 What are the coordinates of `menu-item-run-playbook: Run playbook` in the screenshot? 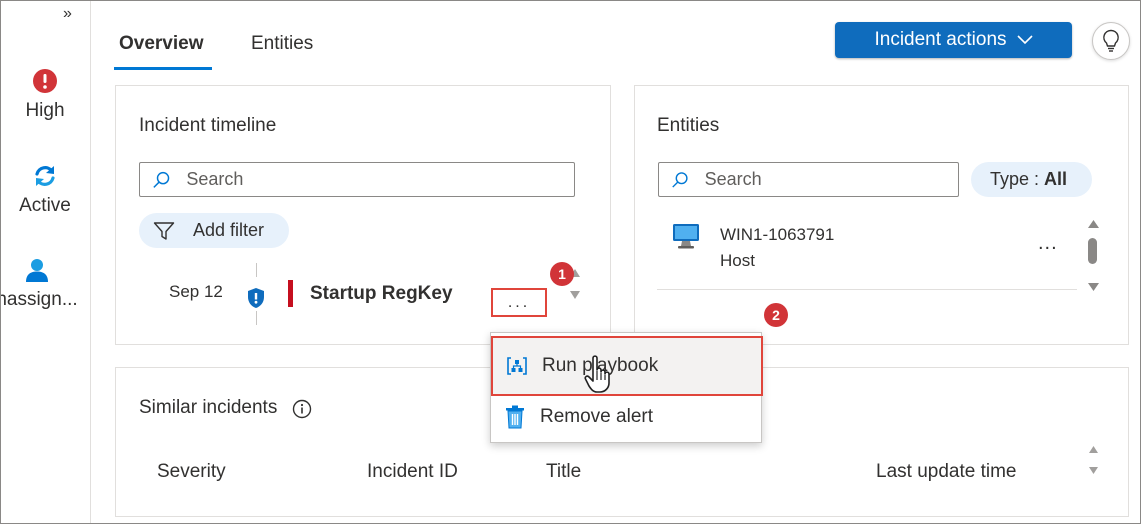 It's located at (627, 366).